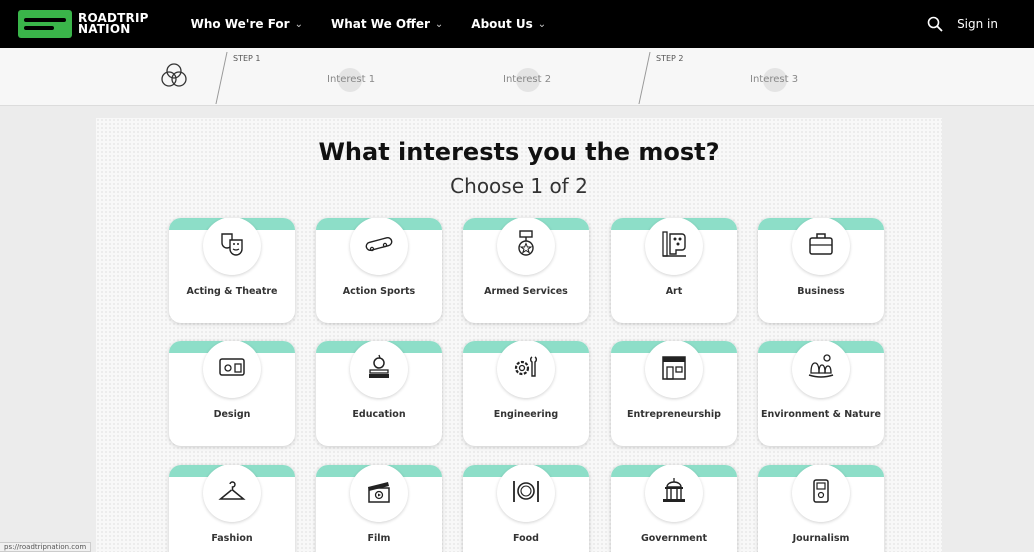 This screenshot has width=1034, height=552. What do you see at coordinates (674, 490) in the screenshot?
I see `capitol-icon` at bounding box center [674, 490].